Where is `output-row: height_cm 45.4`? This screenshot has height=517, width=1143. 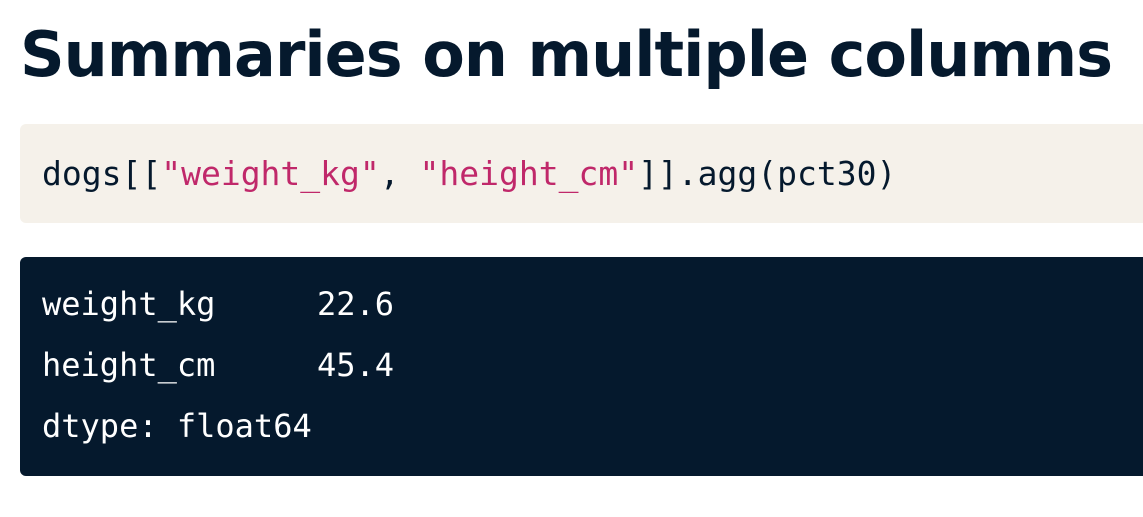 output-row: height_cm 45.4 is located at coordinates (592, 372).